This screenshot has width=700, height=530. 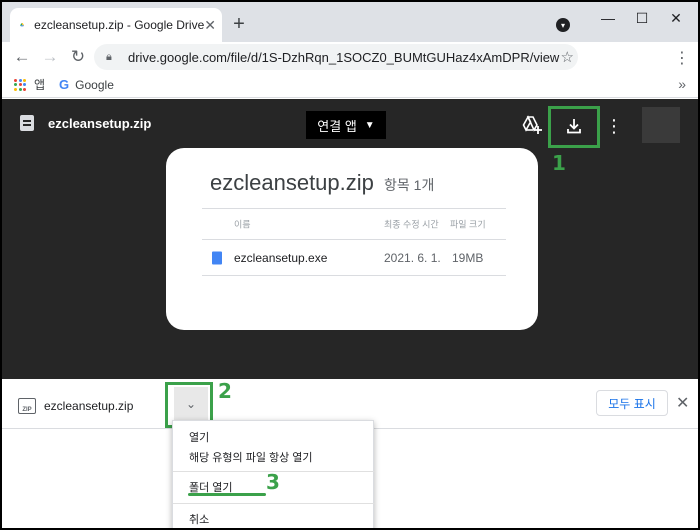 I want to click on lock-icon: 🔒︎, so click(x=113, y=57).